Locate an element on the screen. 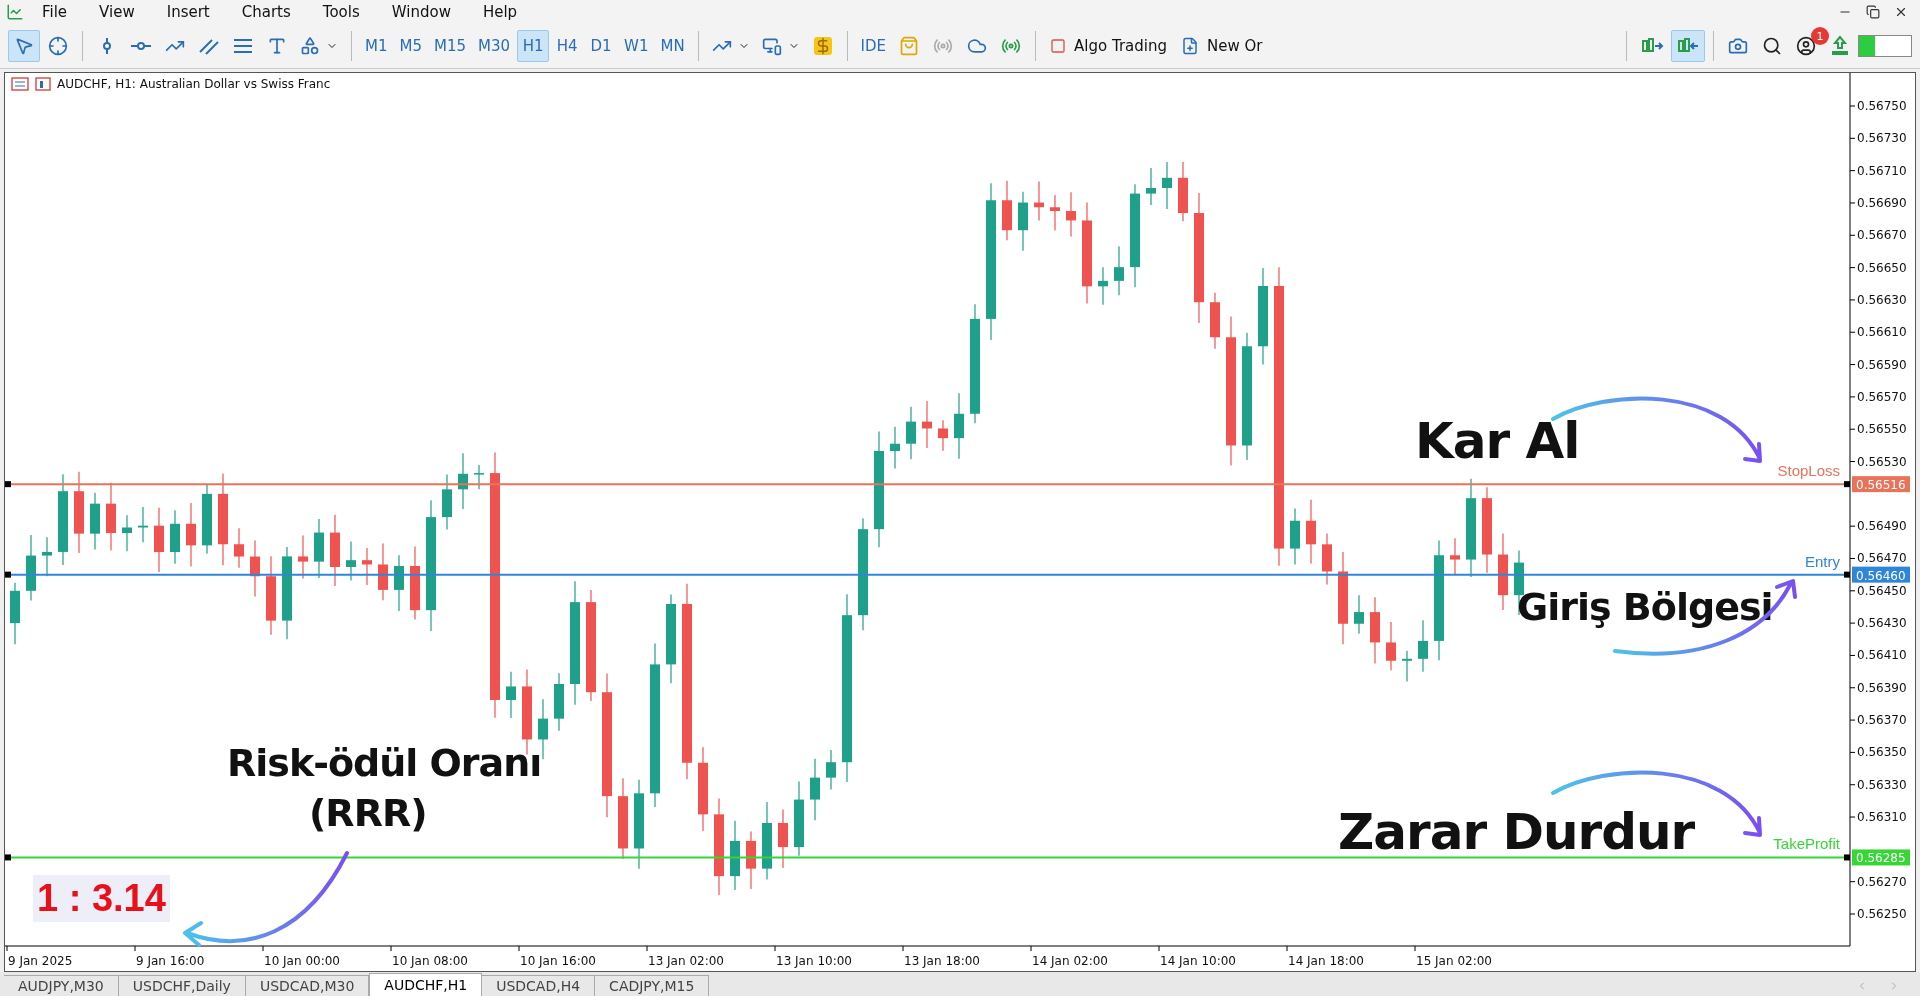 The width and height of the screenshot is (1920, 996). price-label: 0.56310 is located at coordinates (1882, 817).